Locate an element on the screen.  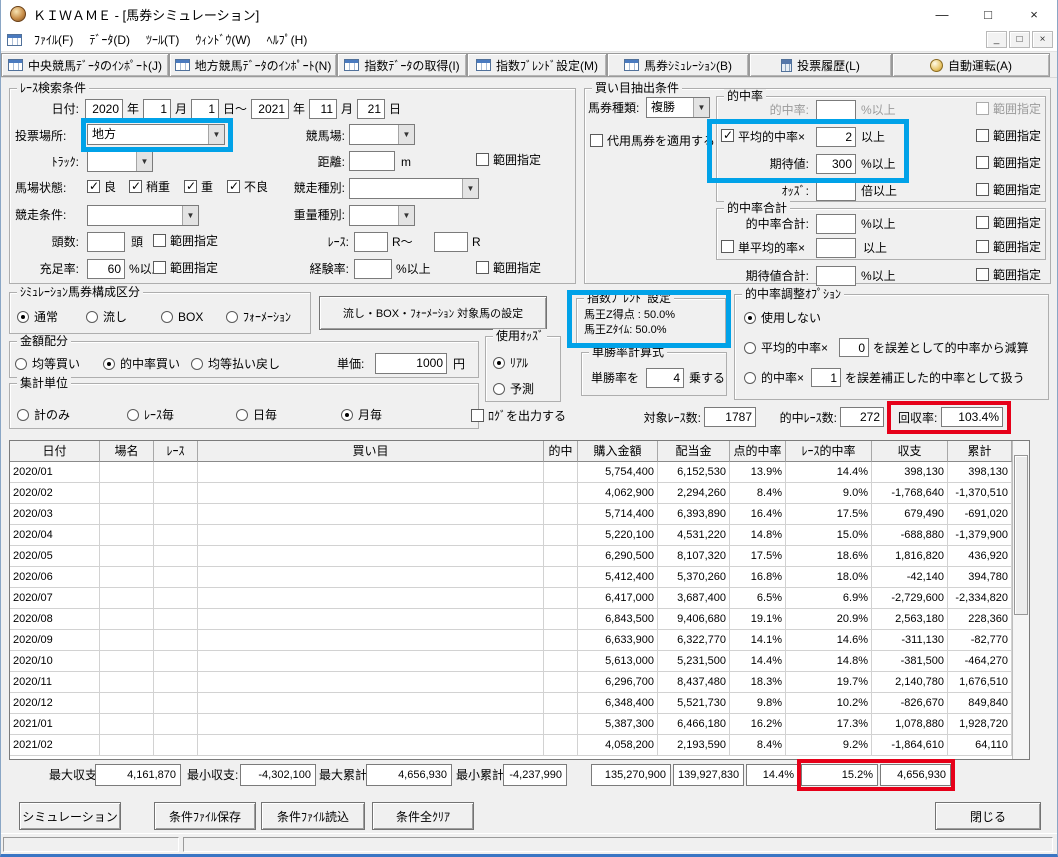
adjust-none-radio is located at coordinates (750, 318).